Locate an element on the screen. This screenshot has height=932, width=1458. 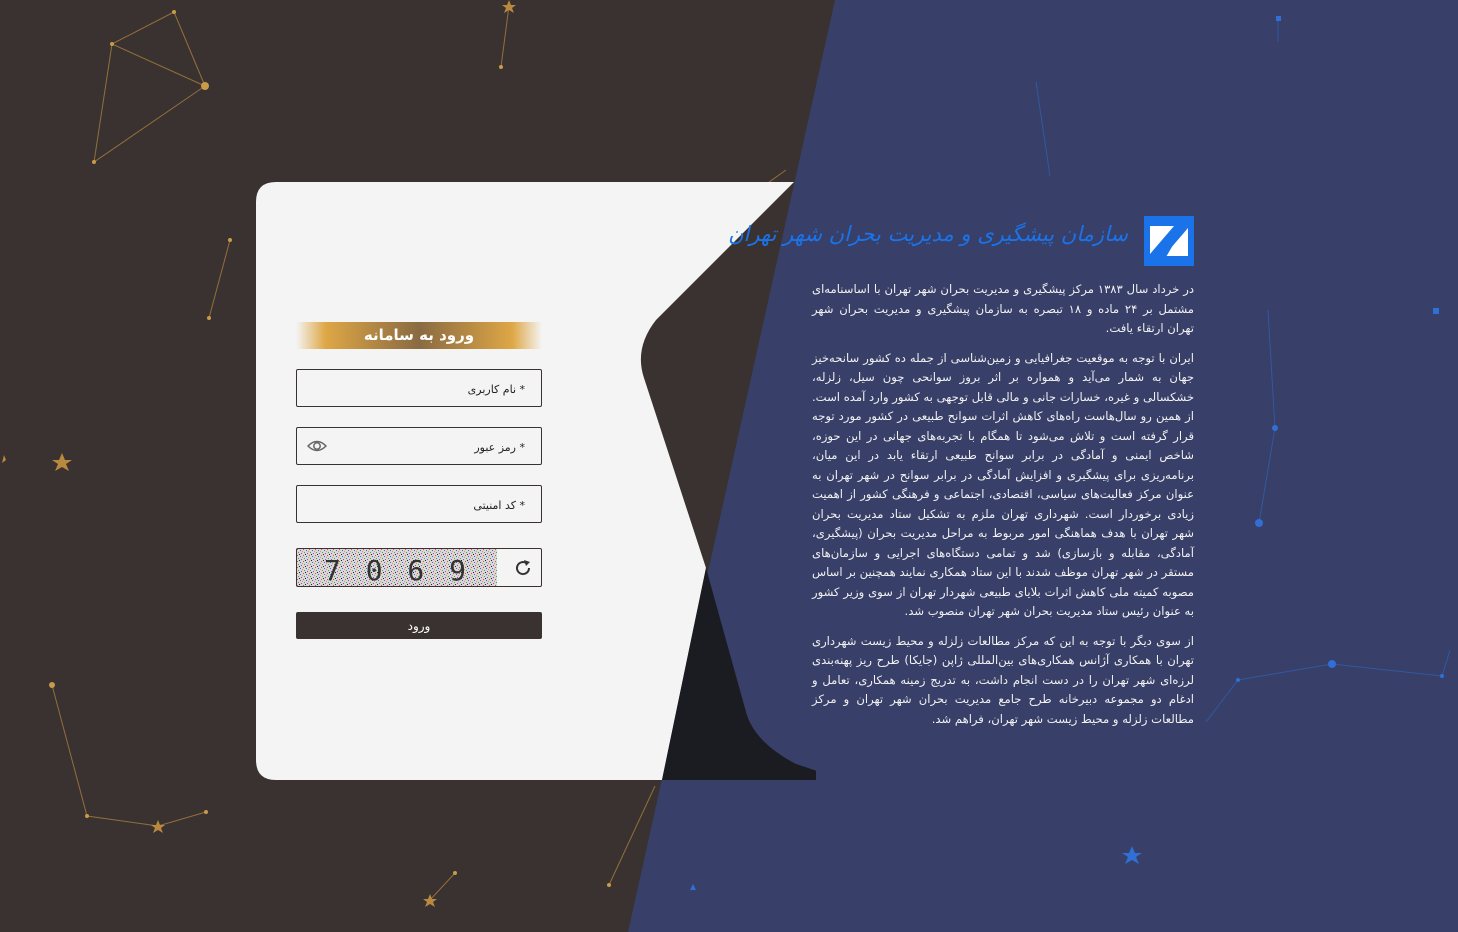
captcha-field is located at coordinates (419, 504).